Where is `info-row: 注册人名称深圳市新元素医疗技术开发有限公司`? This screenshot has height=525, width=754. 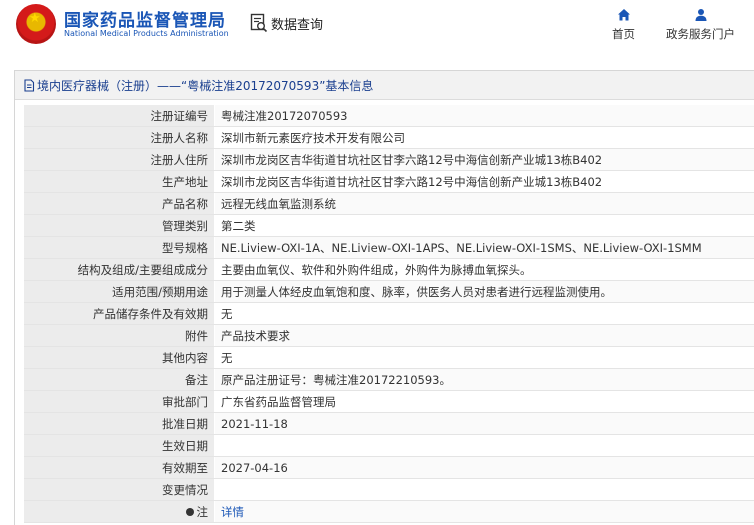 info-row: 注册人名称深圳市新元素医疗技术开发有限公司 is located at coordinates (389, 138).